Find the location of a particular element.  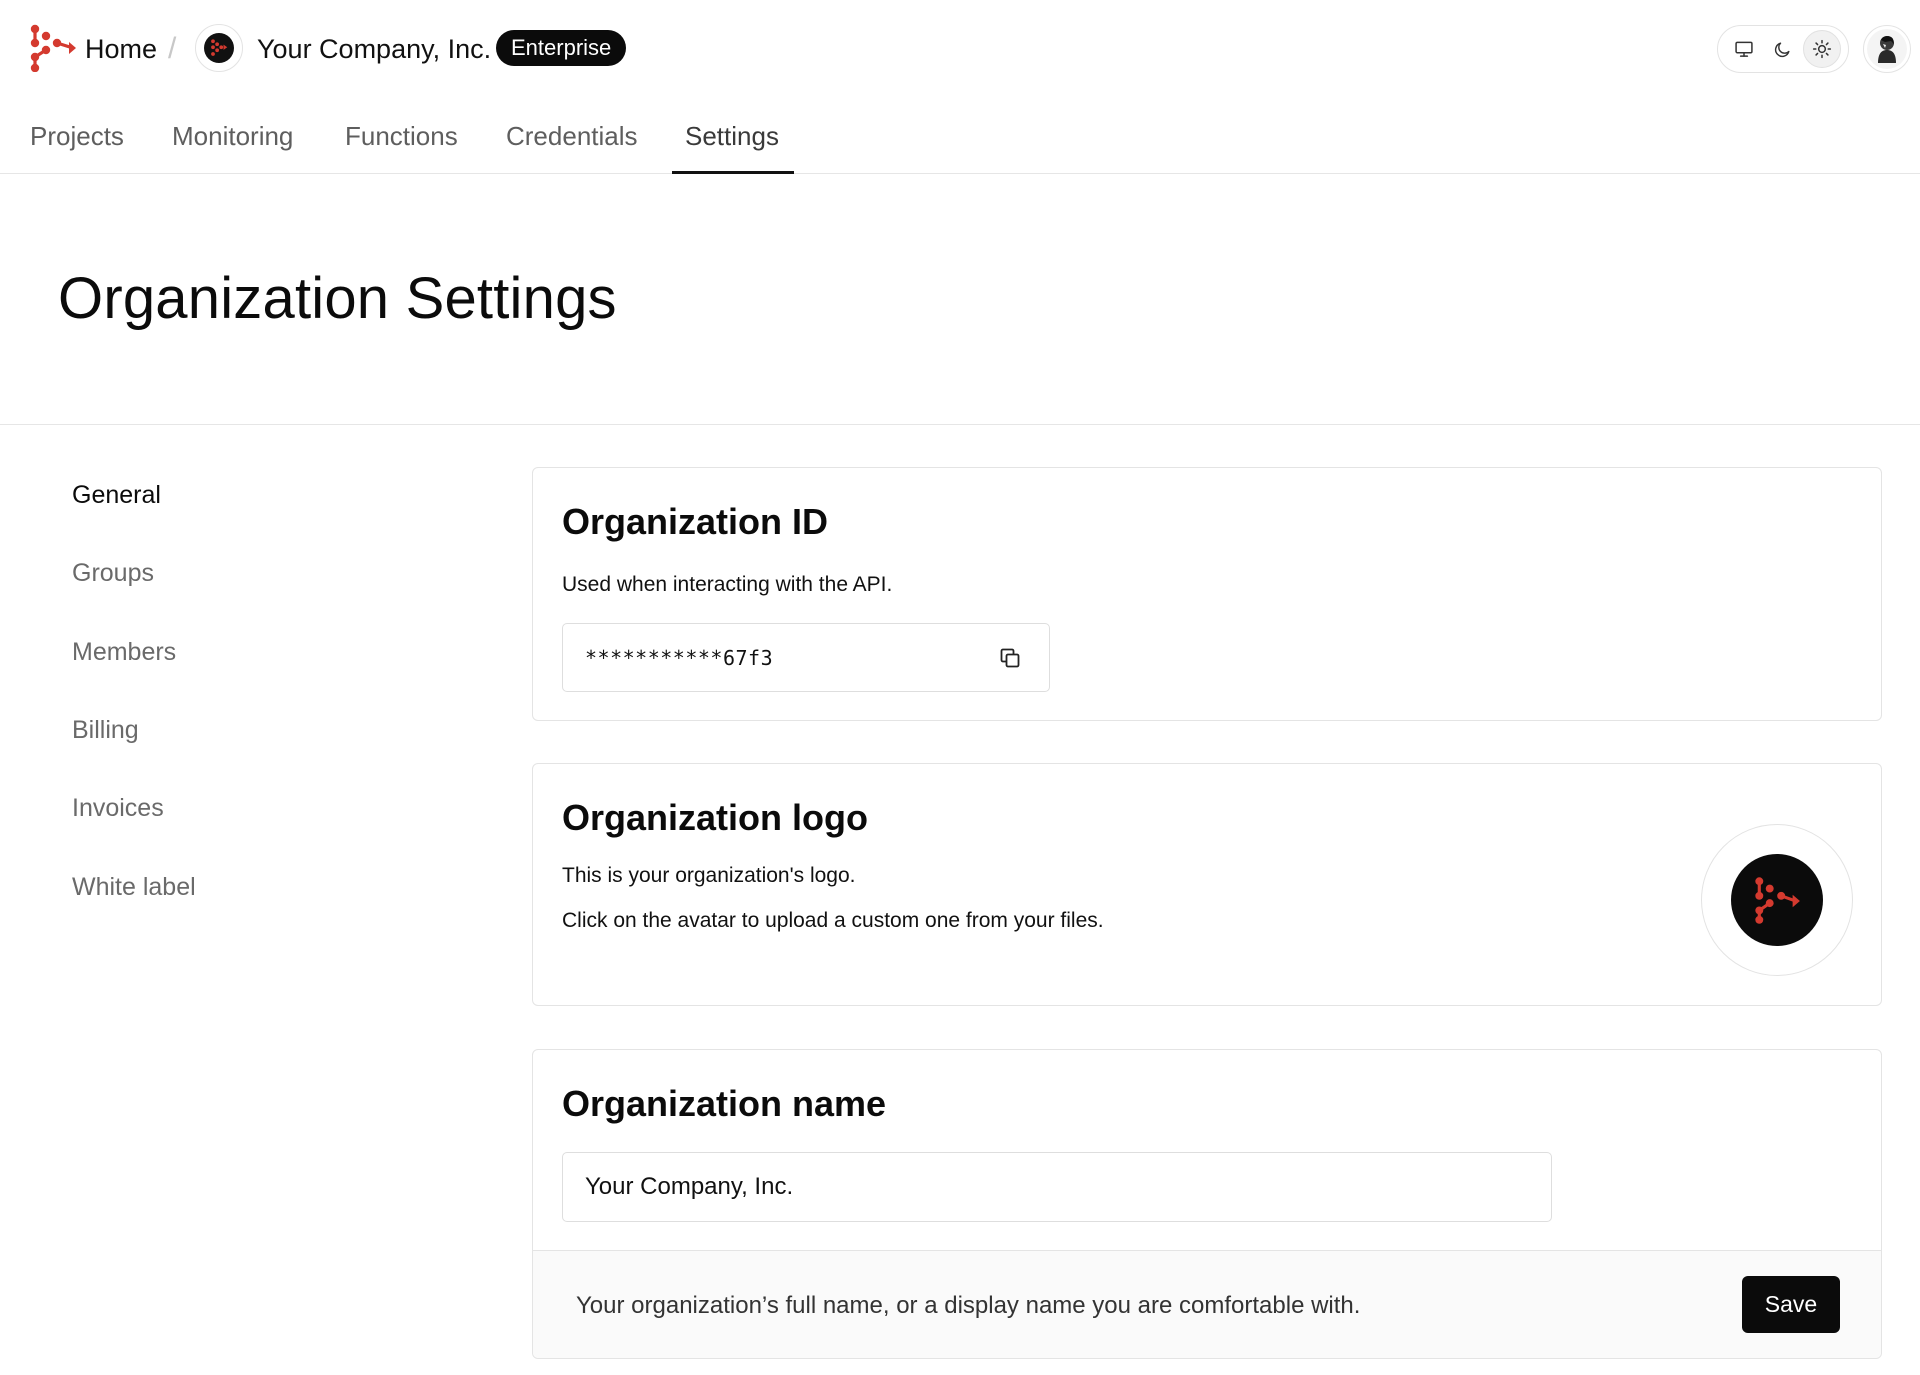

side-item-groups: Groups is located at coordinates (113, 573).